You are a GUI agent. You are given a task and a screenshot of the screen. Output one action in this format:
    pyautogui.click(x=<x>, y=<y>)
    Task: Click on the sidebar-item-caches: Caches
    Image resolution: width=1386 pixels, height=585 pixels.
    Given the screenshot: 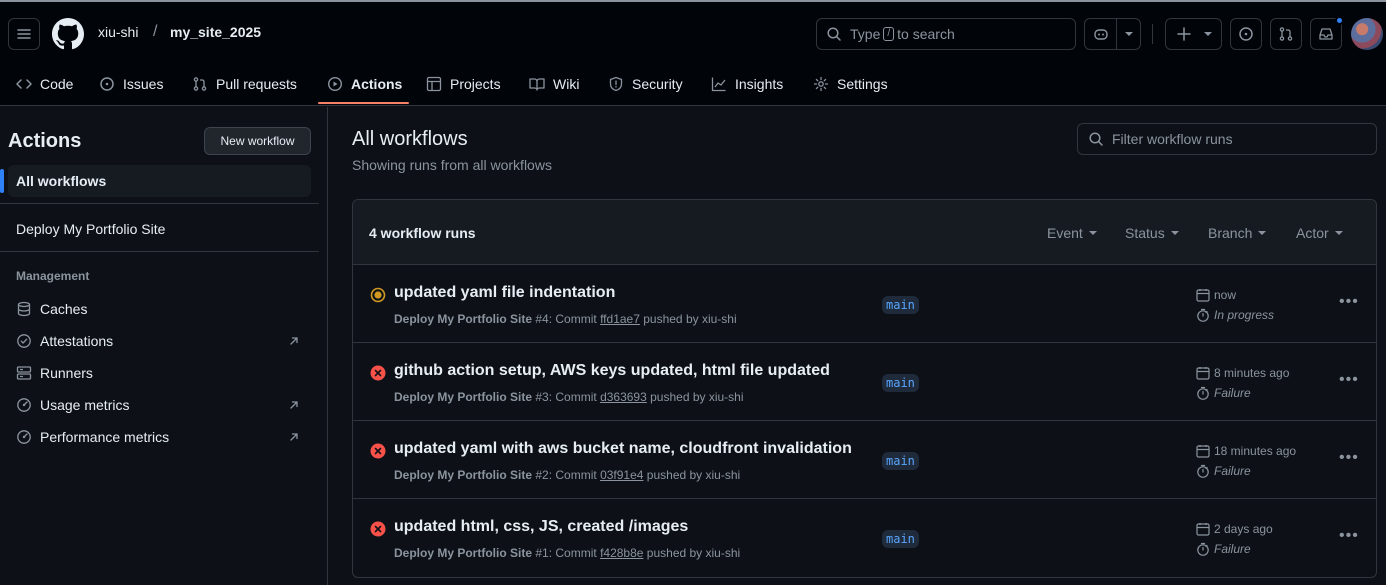 What is the action you would take?
    pyautogui.click(x=160, y=309)
    